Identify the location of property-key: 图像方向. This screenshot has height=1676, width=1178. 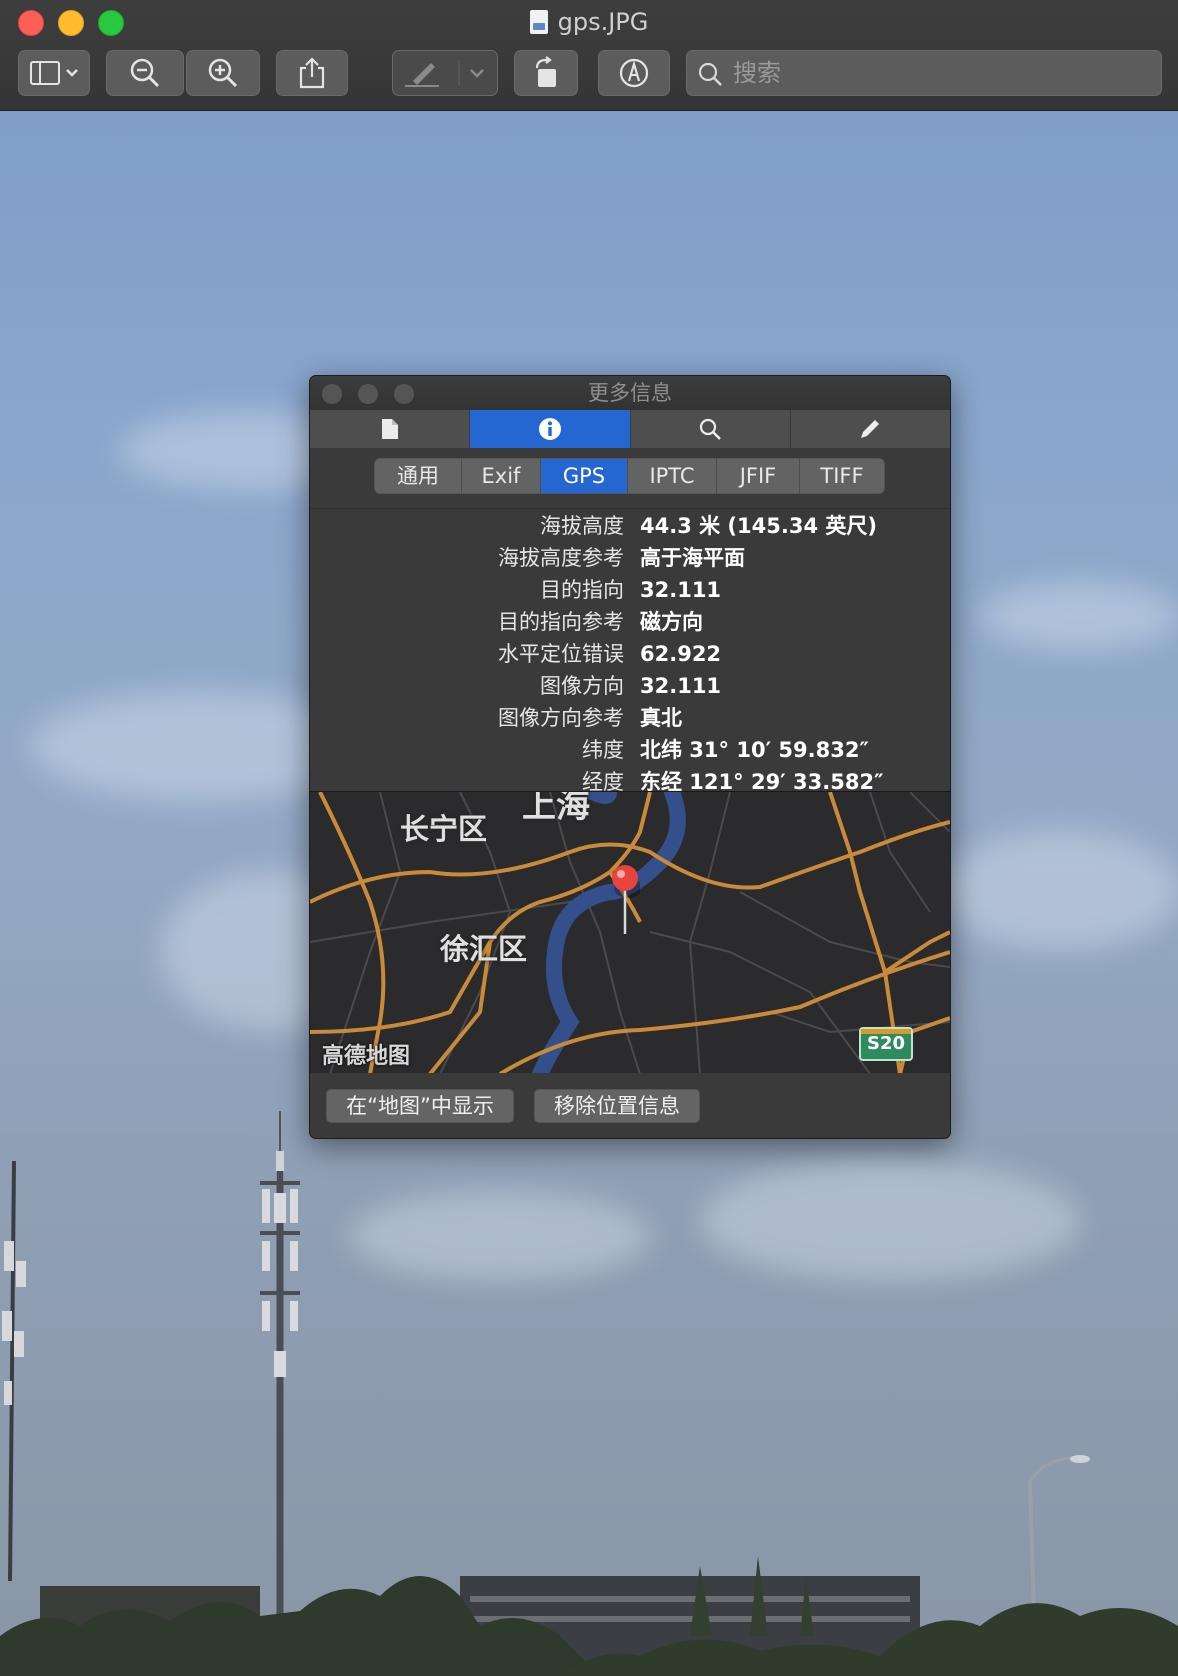
(582, 686).